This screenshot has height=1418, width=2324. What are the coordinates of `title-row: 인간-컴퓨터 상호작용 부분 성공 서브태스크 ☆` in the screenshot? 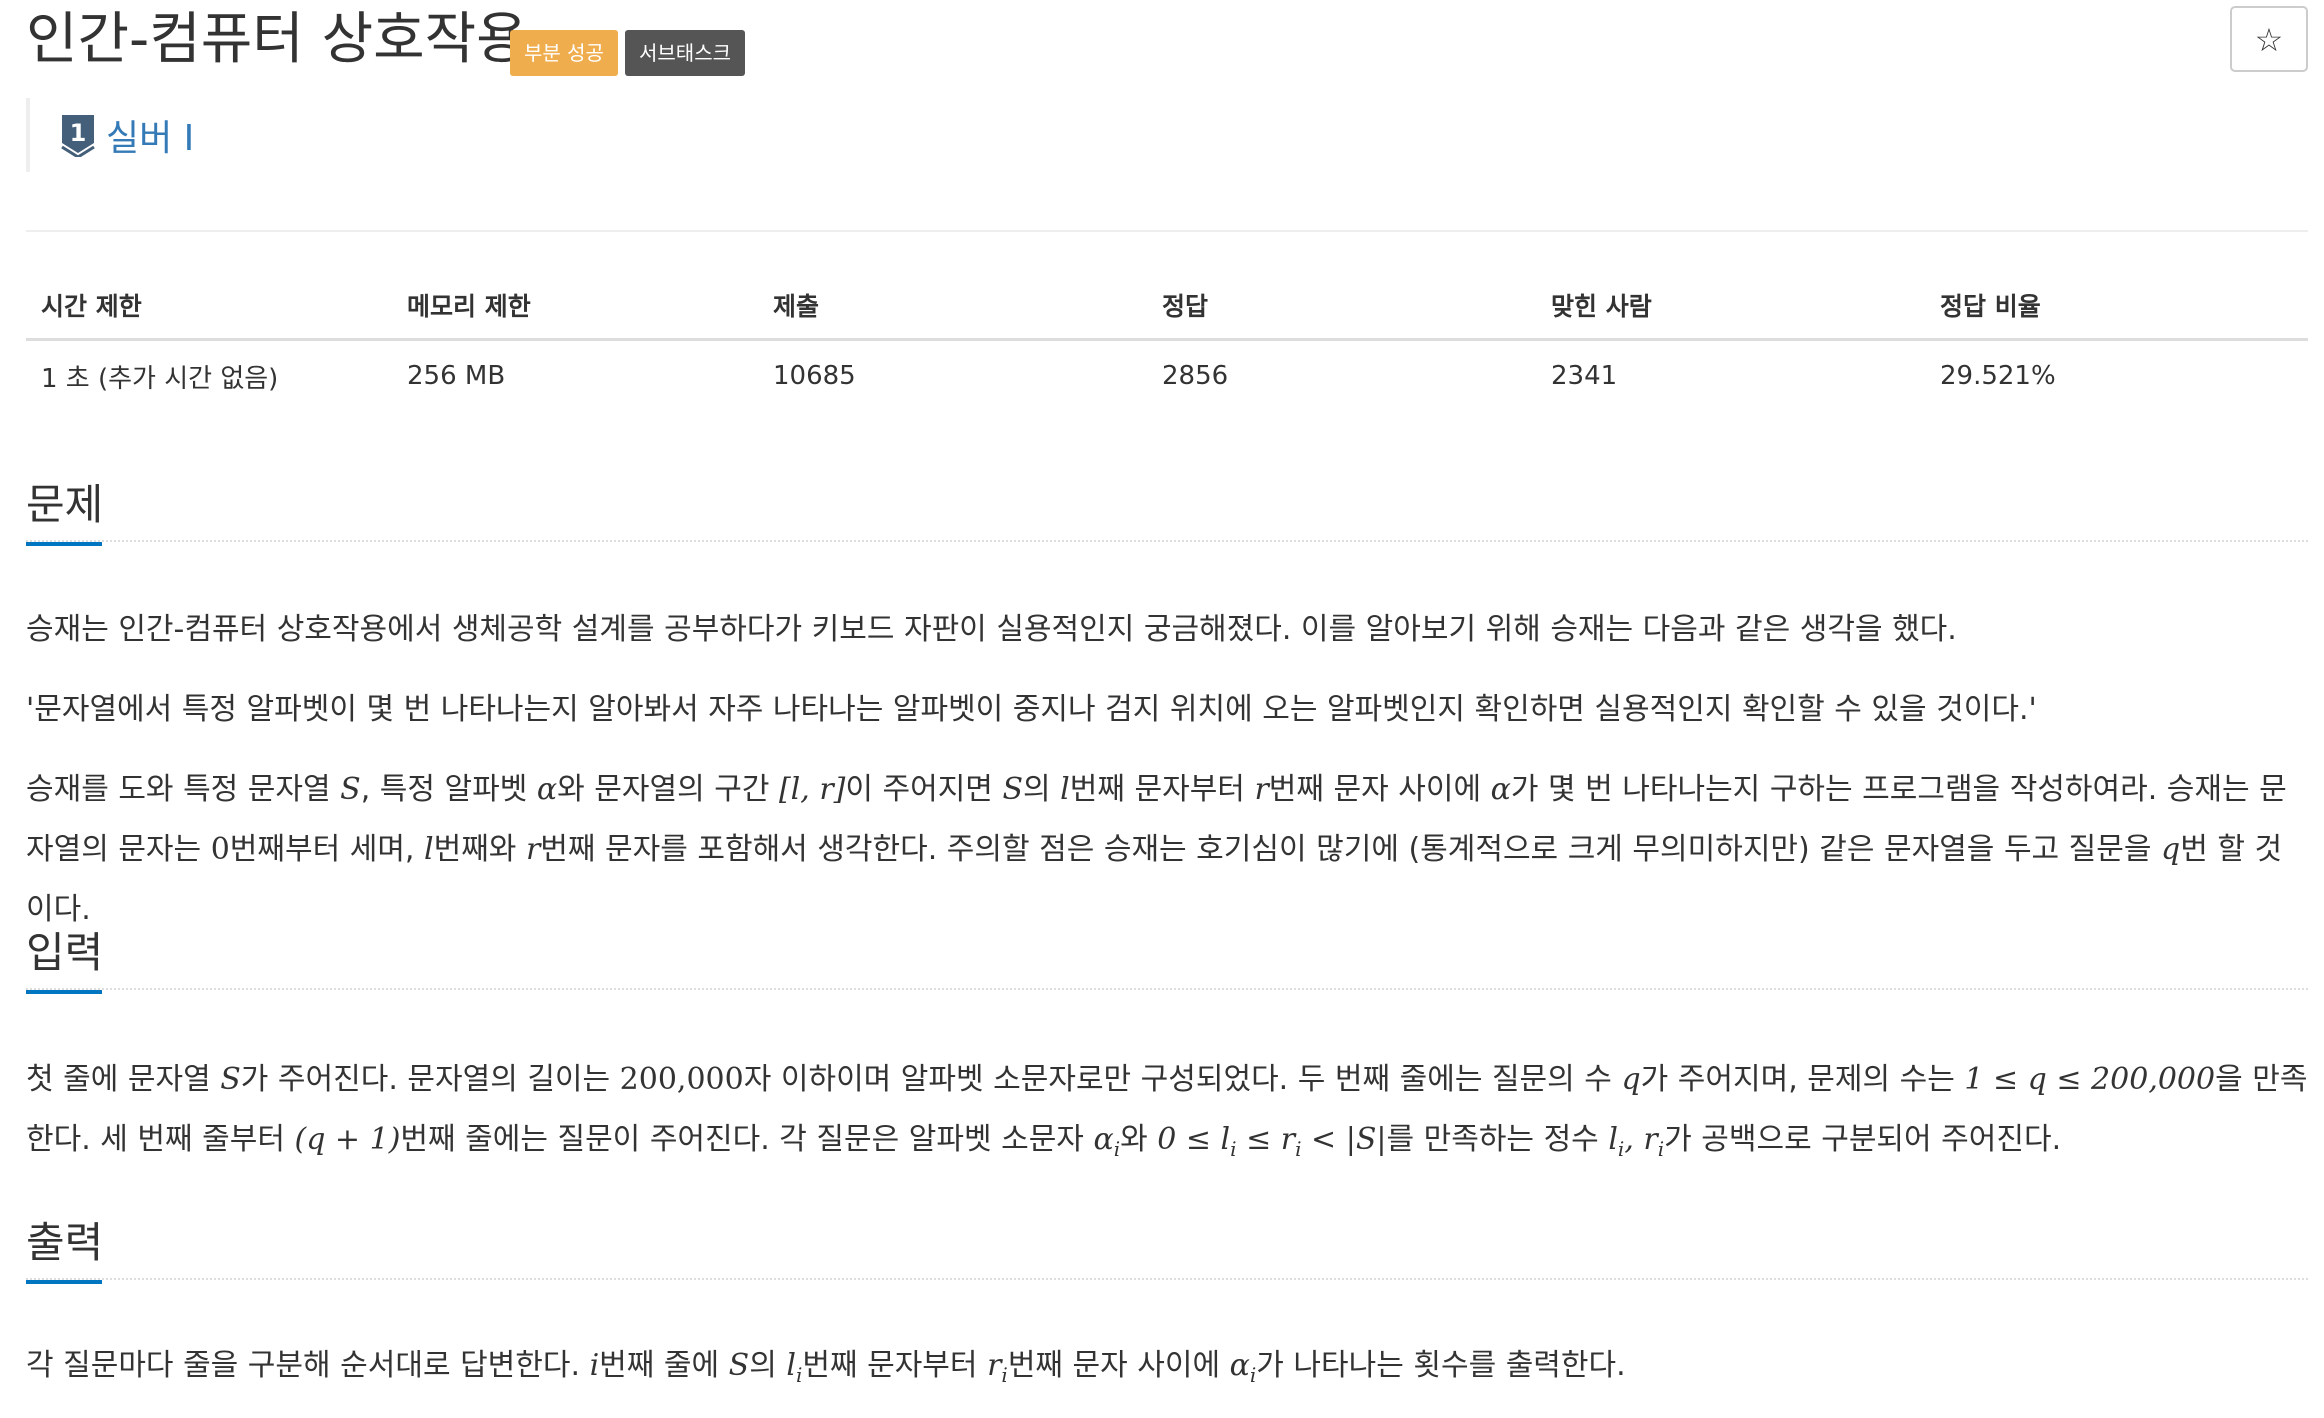 It's located at (1167, 45).